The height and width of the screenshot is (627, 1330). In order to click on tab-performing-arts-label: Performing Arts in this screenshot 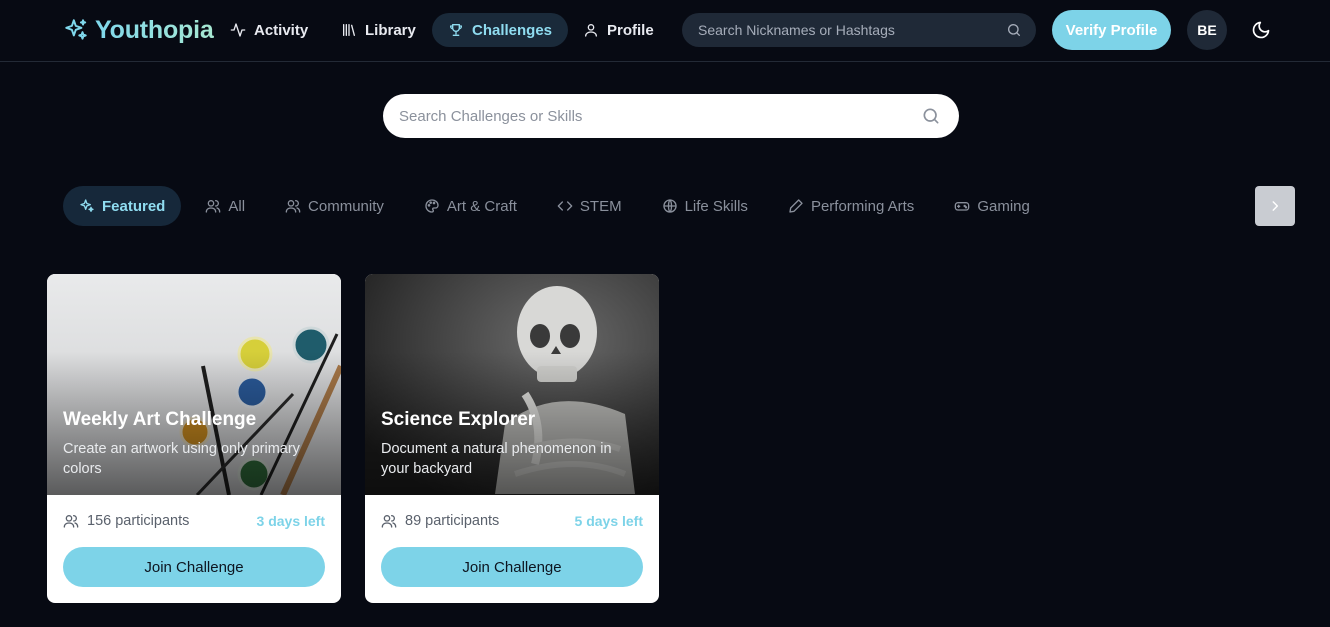, I will do `click(862, 206)`.